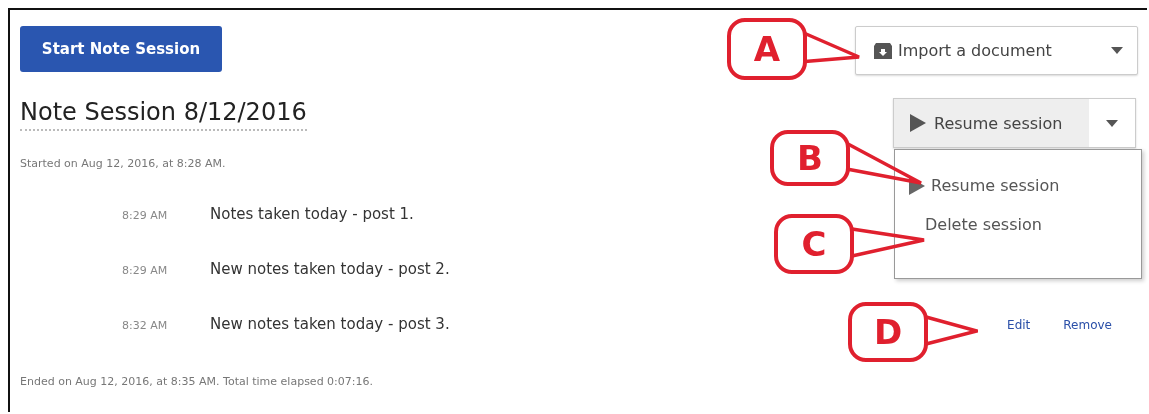 The height and width of the screenshot is (414, 1149). Describe the element at coordinates (121, 49) in the screenshot. I see `start-session-button: Start Note Session` at that location.